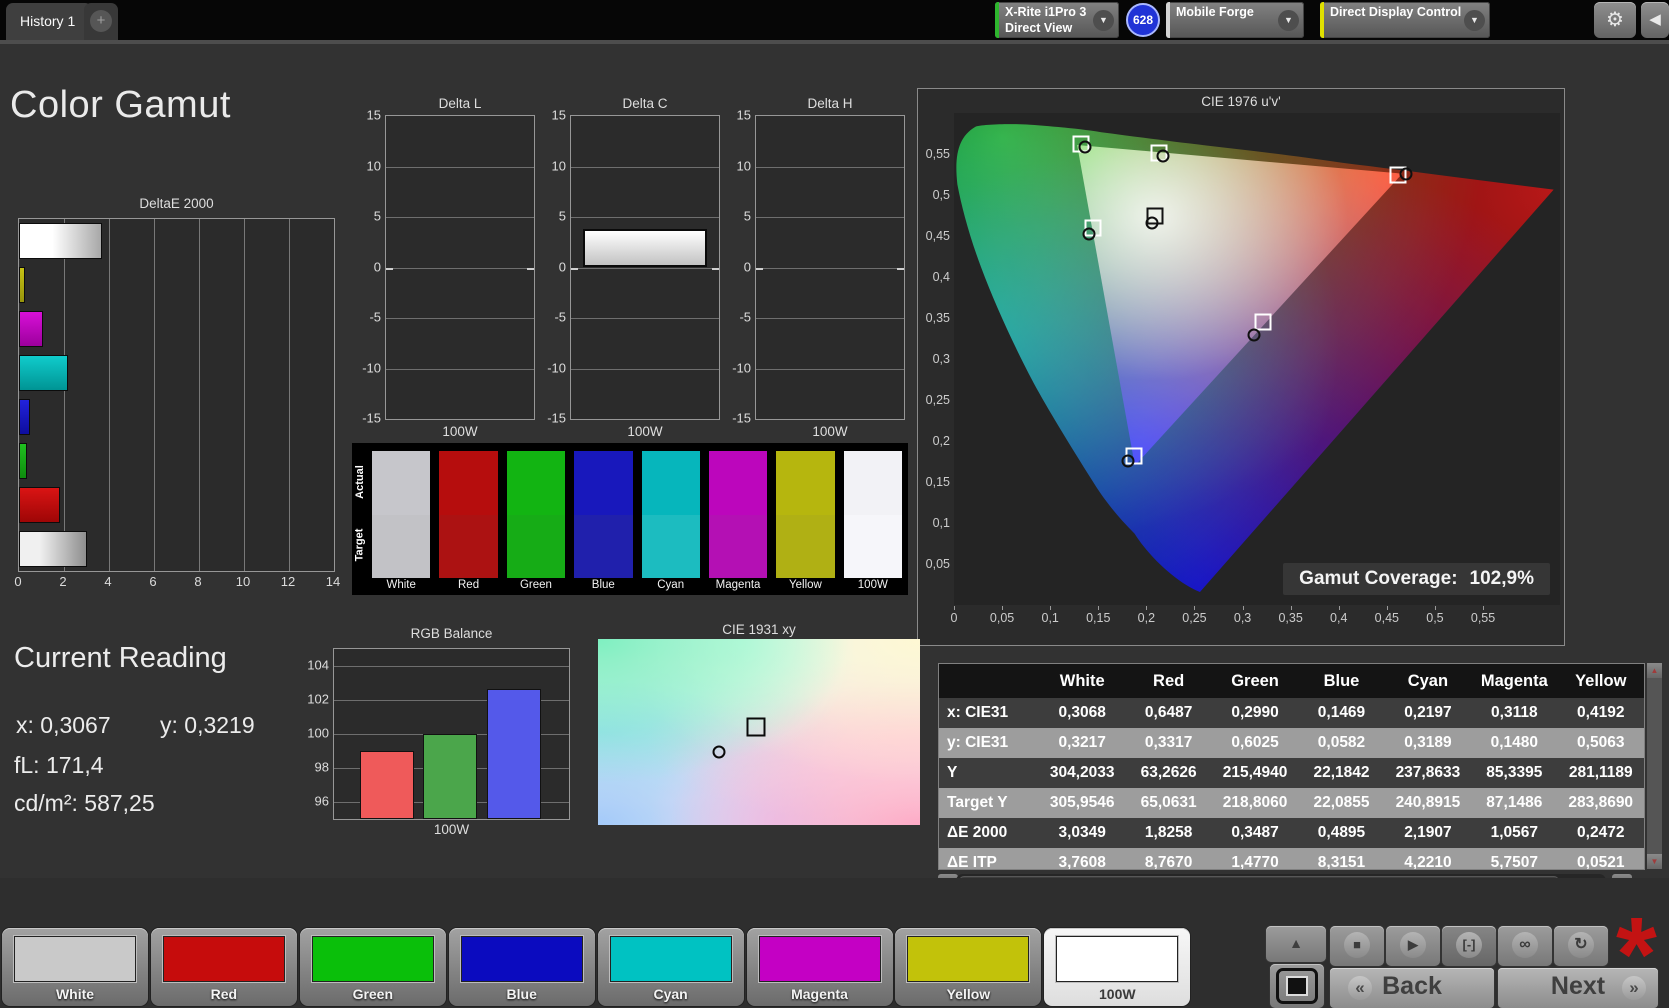 This screenshot has height=1008, width=1669. Describe the element at coordinates (49, 21) in the screenshot. I see `history-tab: History 1` at that location.